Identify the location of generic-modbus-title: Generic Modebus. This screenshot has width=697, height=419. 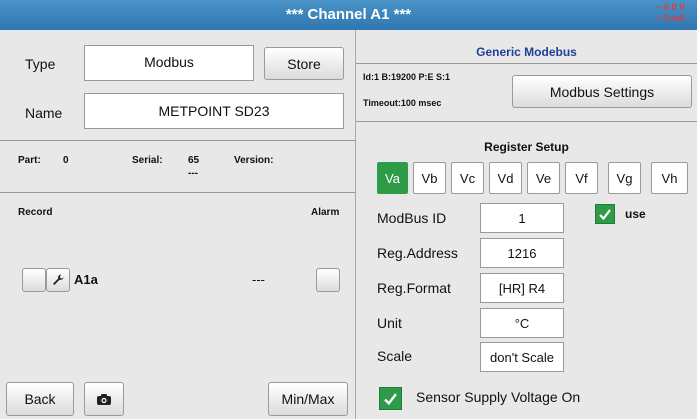
(526, 52).